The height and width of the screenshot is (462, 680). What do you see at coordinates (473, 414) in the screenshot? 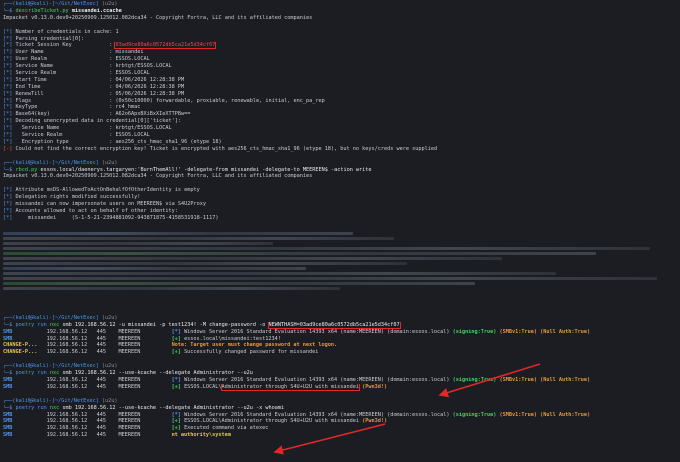
I see `smb-flag: (signing:True)` at bounding box center [473, 414].